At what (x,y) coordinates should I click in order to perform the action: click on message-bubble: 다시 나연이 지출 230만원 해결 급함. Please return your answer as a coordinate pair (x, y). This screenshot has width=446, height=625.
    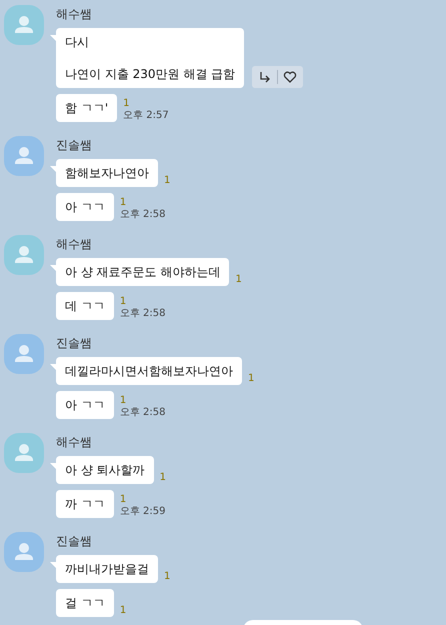
    Looking at the image, I should click on (150, 58).